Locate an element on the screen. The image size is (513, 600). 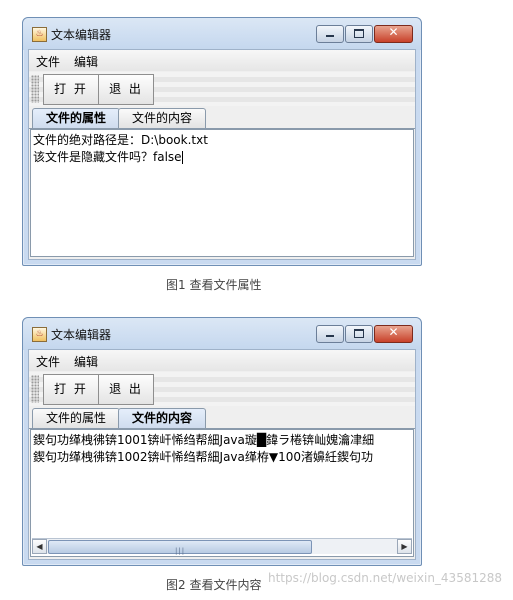
text-line-with-caret: 该文件是隐藏文件吗？false is located at coordinates (222, 157).